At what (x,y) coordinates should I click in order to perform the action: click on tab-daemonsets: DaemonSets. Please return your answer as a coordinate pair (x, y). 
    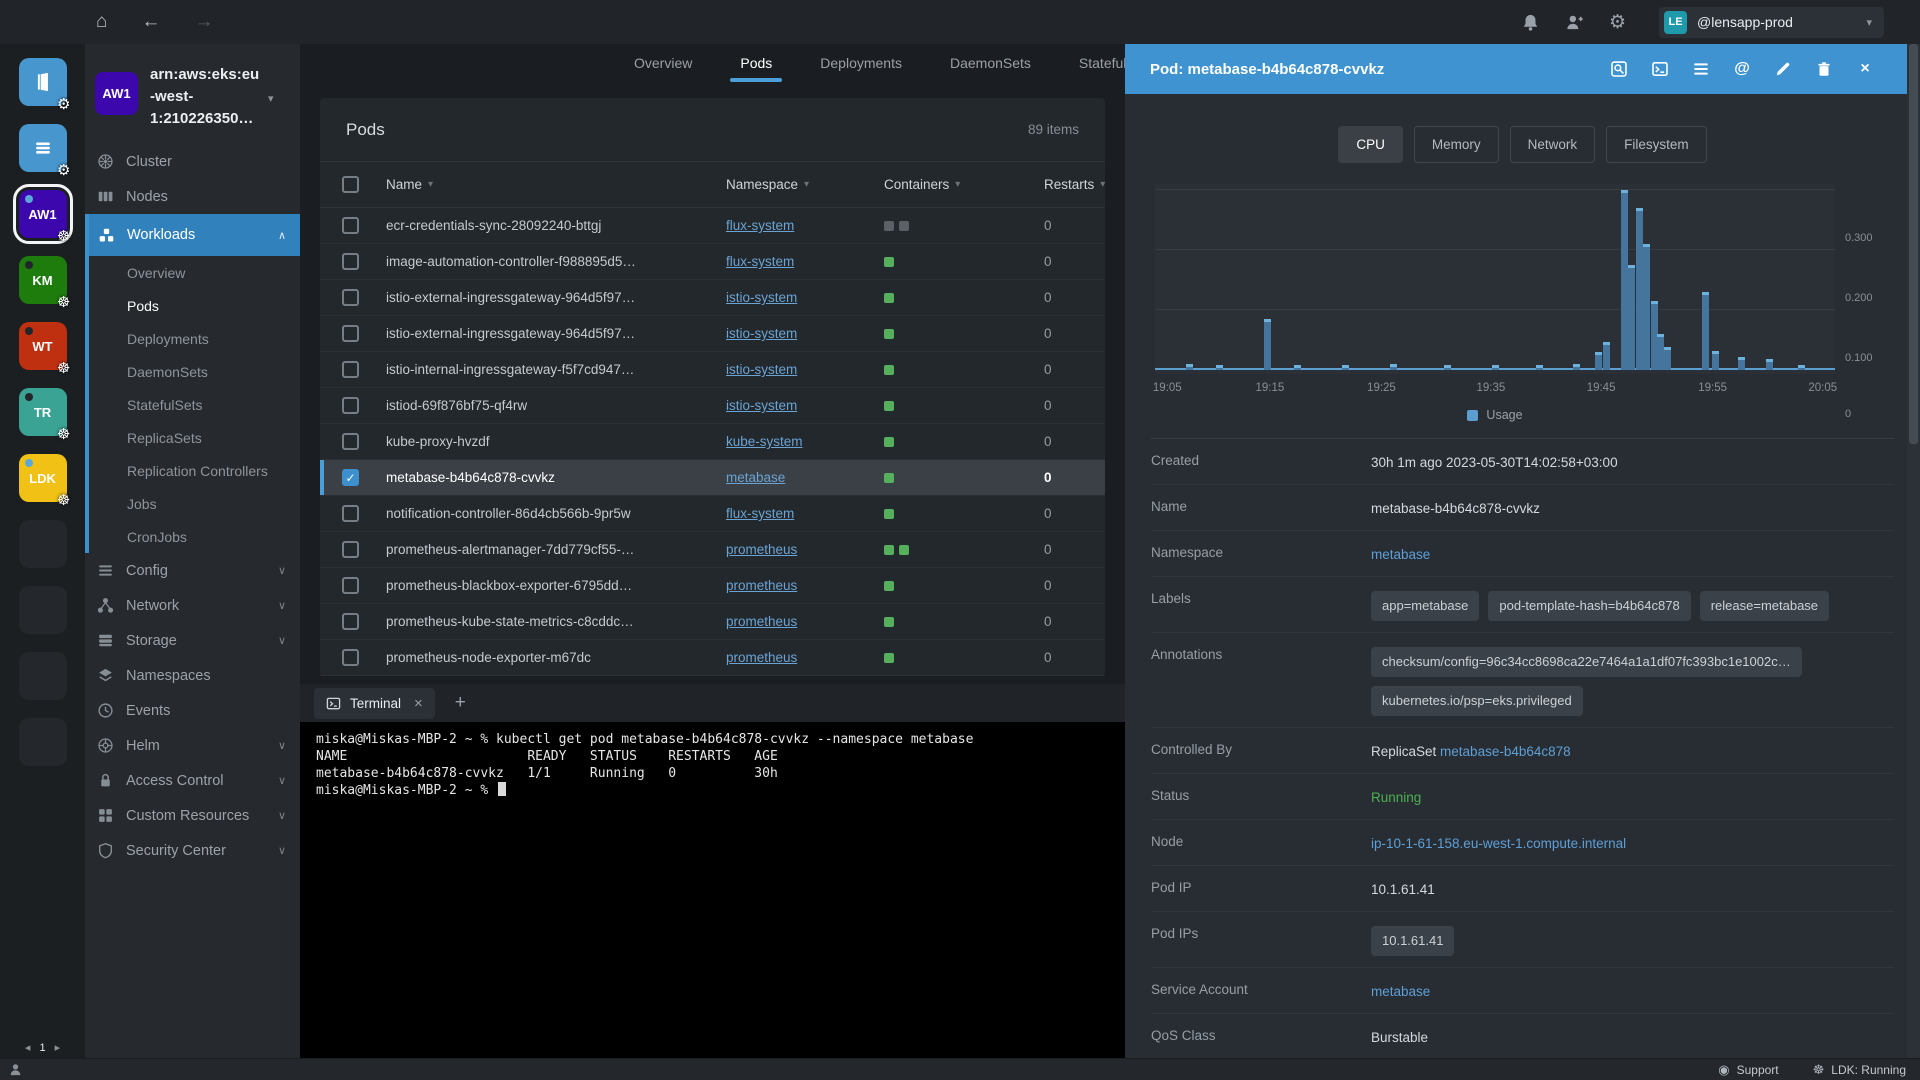
    Looking at the image, I should click on (990, 63).